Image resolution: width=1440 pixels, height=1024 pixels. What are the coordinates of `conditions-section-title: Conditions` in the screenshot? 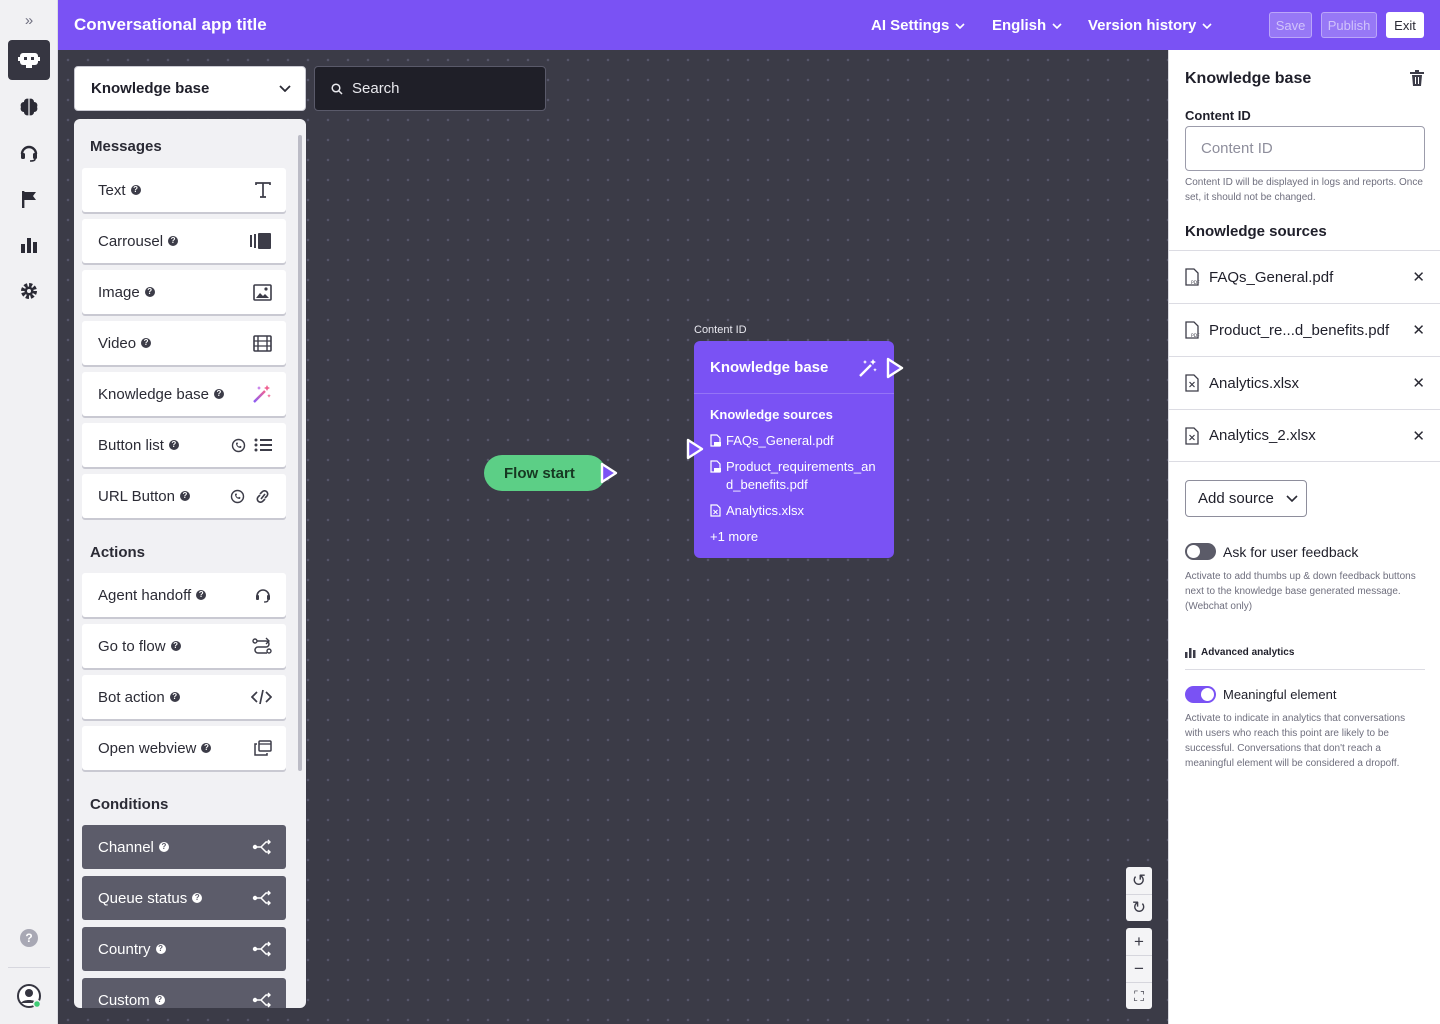 It's located at (129, 804).